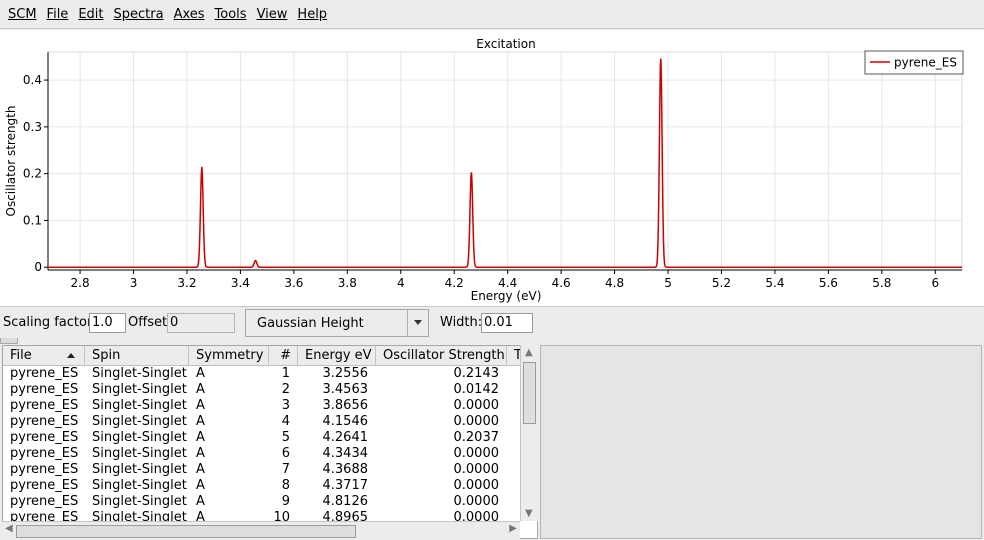 The width and height of the screenshot is (984, 540). What do you see at coordinates (58, 14) in the screenshot?
I see `menu-file: File` at bounding box center [58, 14].